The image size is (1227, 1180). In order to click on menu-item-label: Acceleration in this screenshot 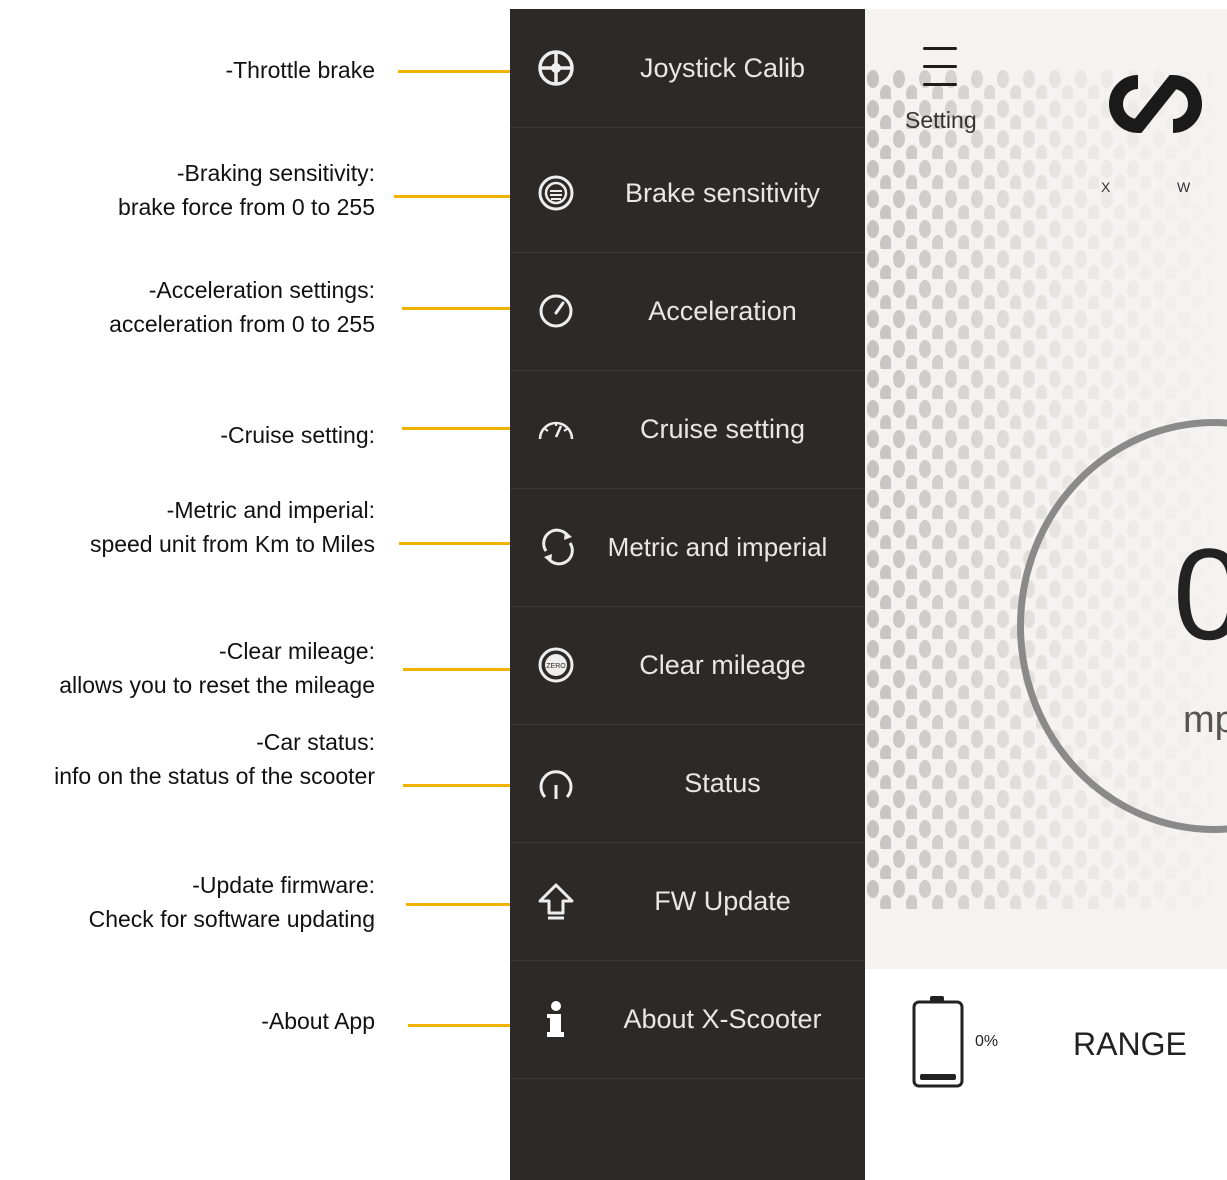, I will do `click(722, 310)`.